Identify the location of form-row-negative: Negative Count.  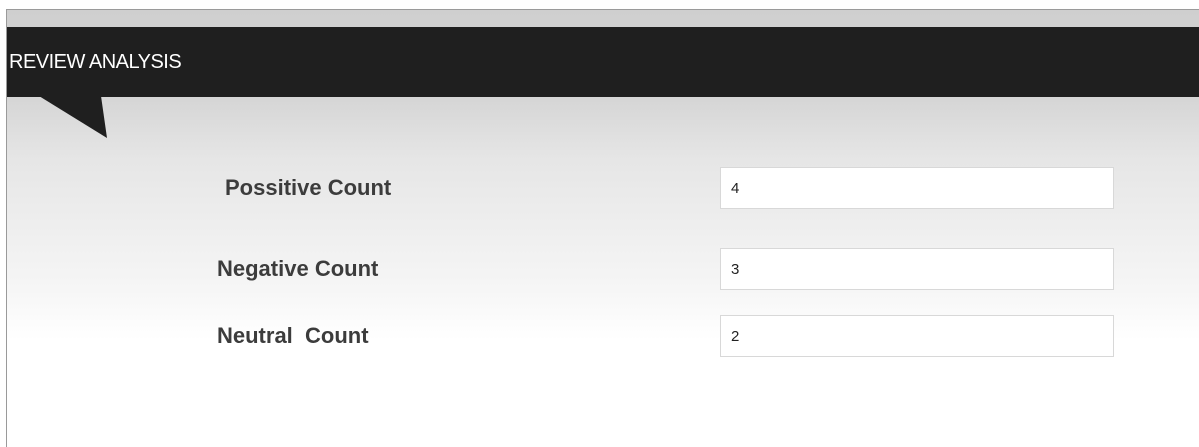
(603, 269).